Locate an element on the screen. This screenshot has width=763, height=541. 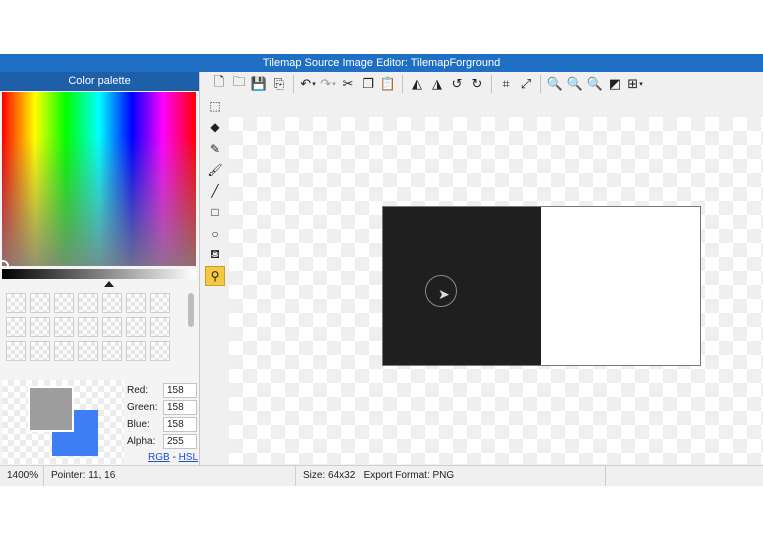
rotate-left-icon: ↺ is located at coordinates (457, 84).